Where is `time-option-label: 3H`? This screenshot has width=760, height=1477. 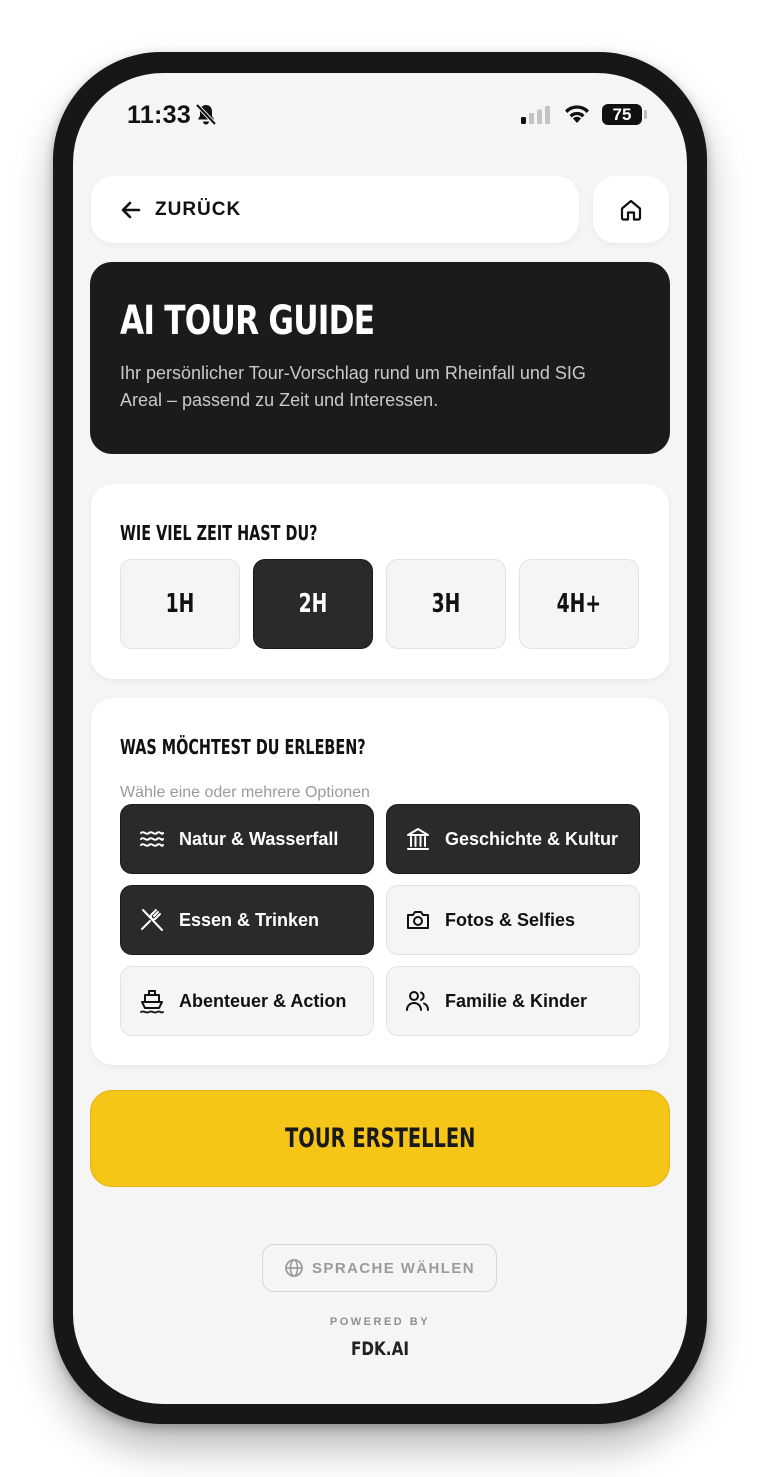 time-option-label: 3H is located at coordinates (446, 604).